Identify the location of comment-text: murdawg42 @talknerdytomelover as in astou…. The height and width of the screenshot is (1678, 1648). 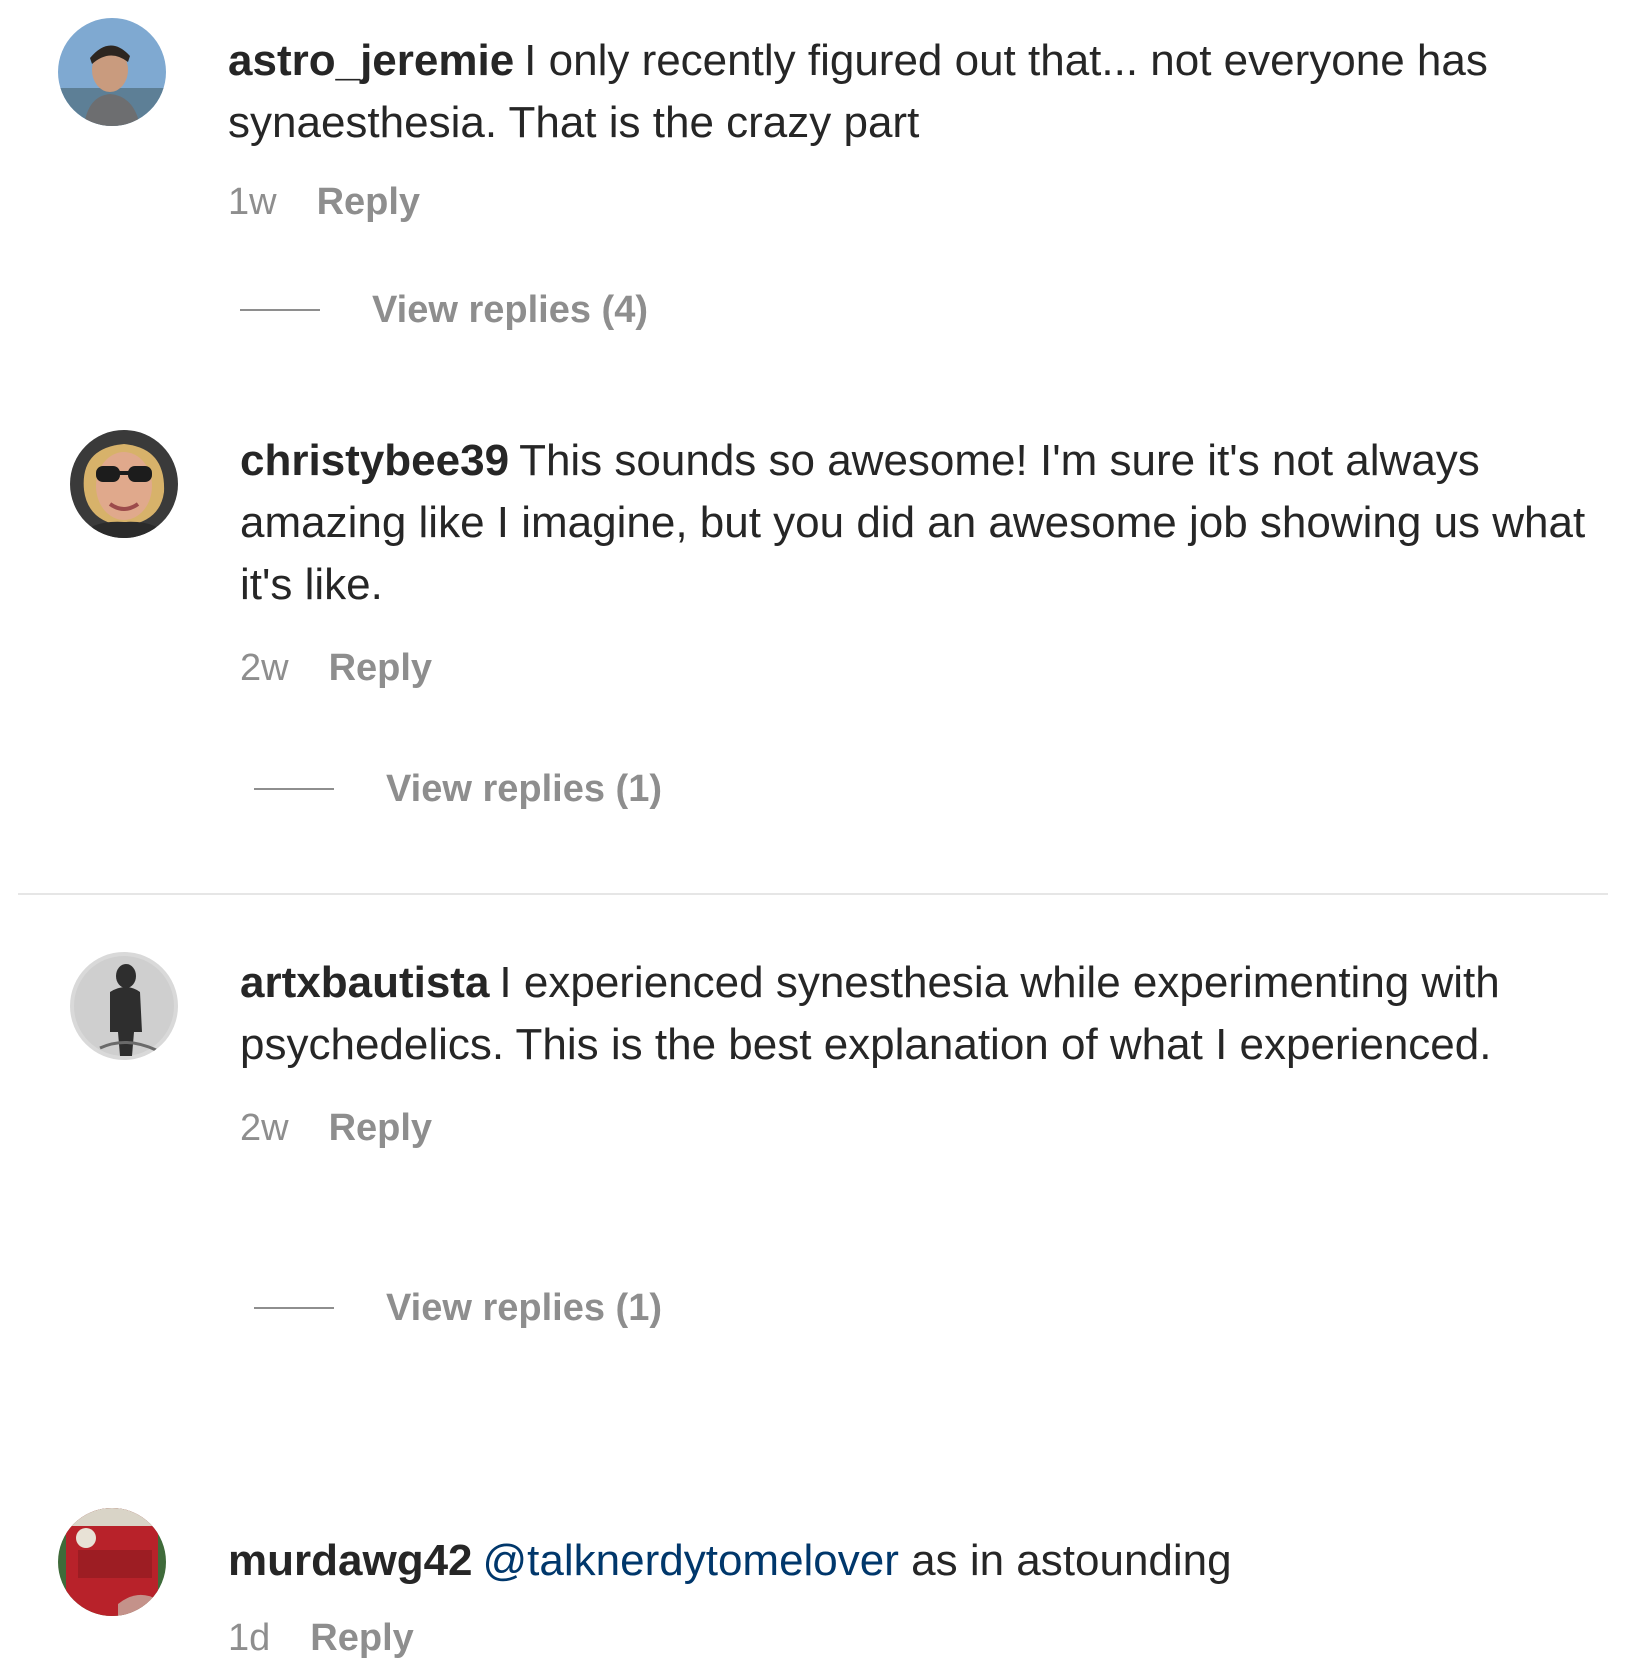
(913, 1561).